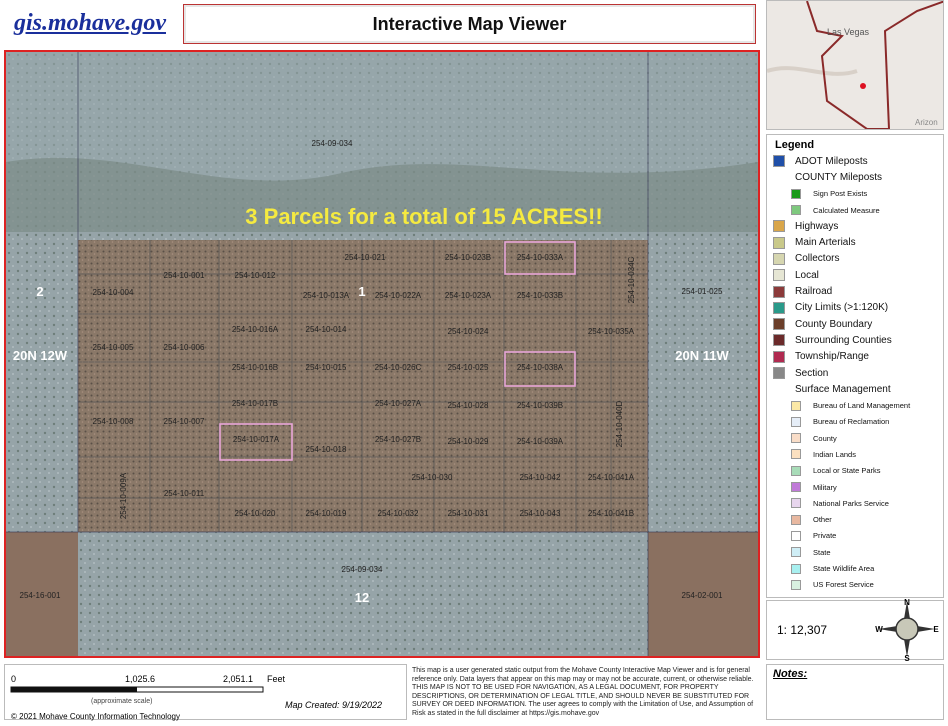 Image resolution: width=948 pixels, height=726 pixels. I want to click on scalebar-note: (approximate scale), so click(121, 701).